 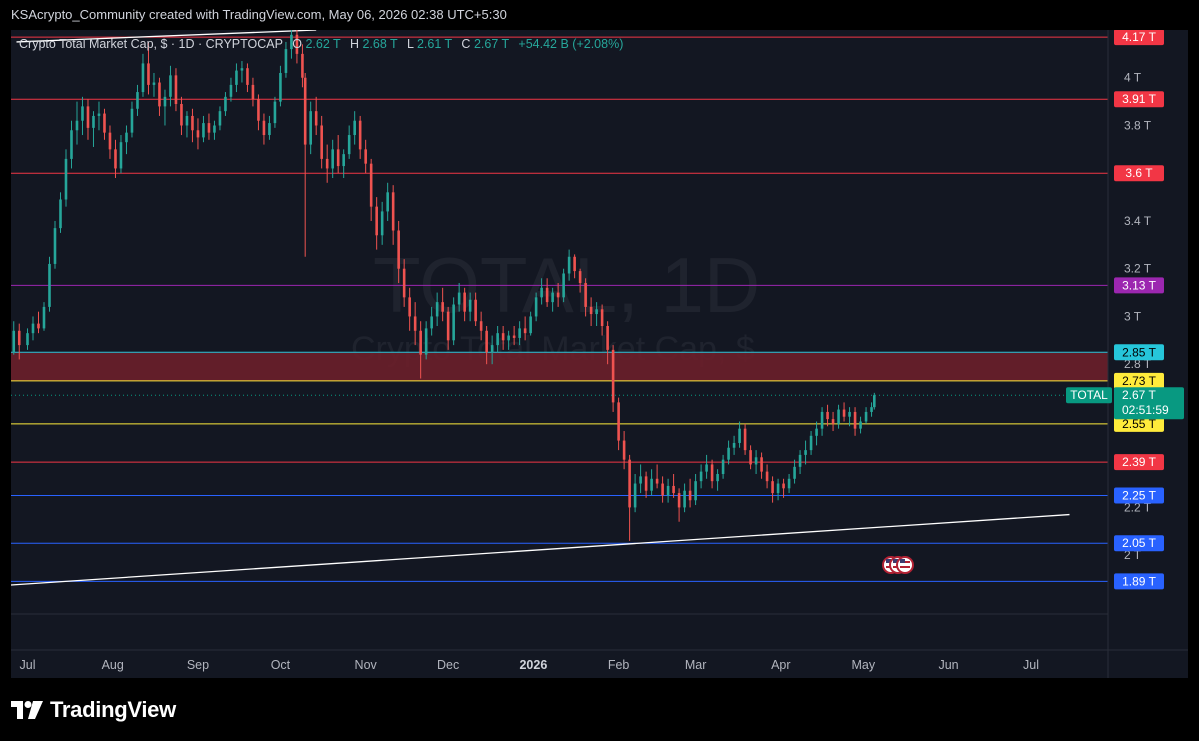 What do you see at coordinates (1139, 352) in the screenshot?
I see `level-price-label: 2.85 T` at bounding box center [1139, 352].